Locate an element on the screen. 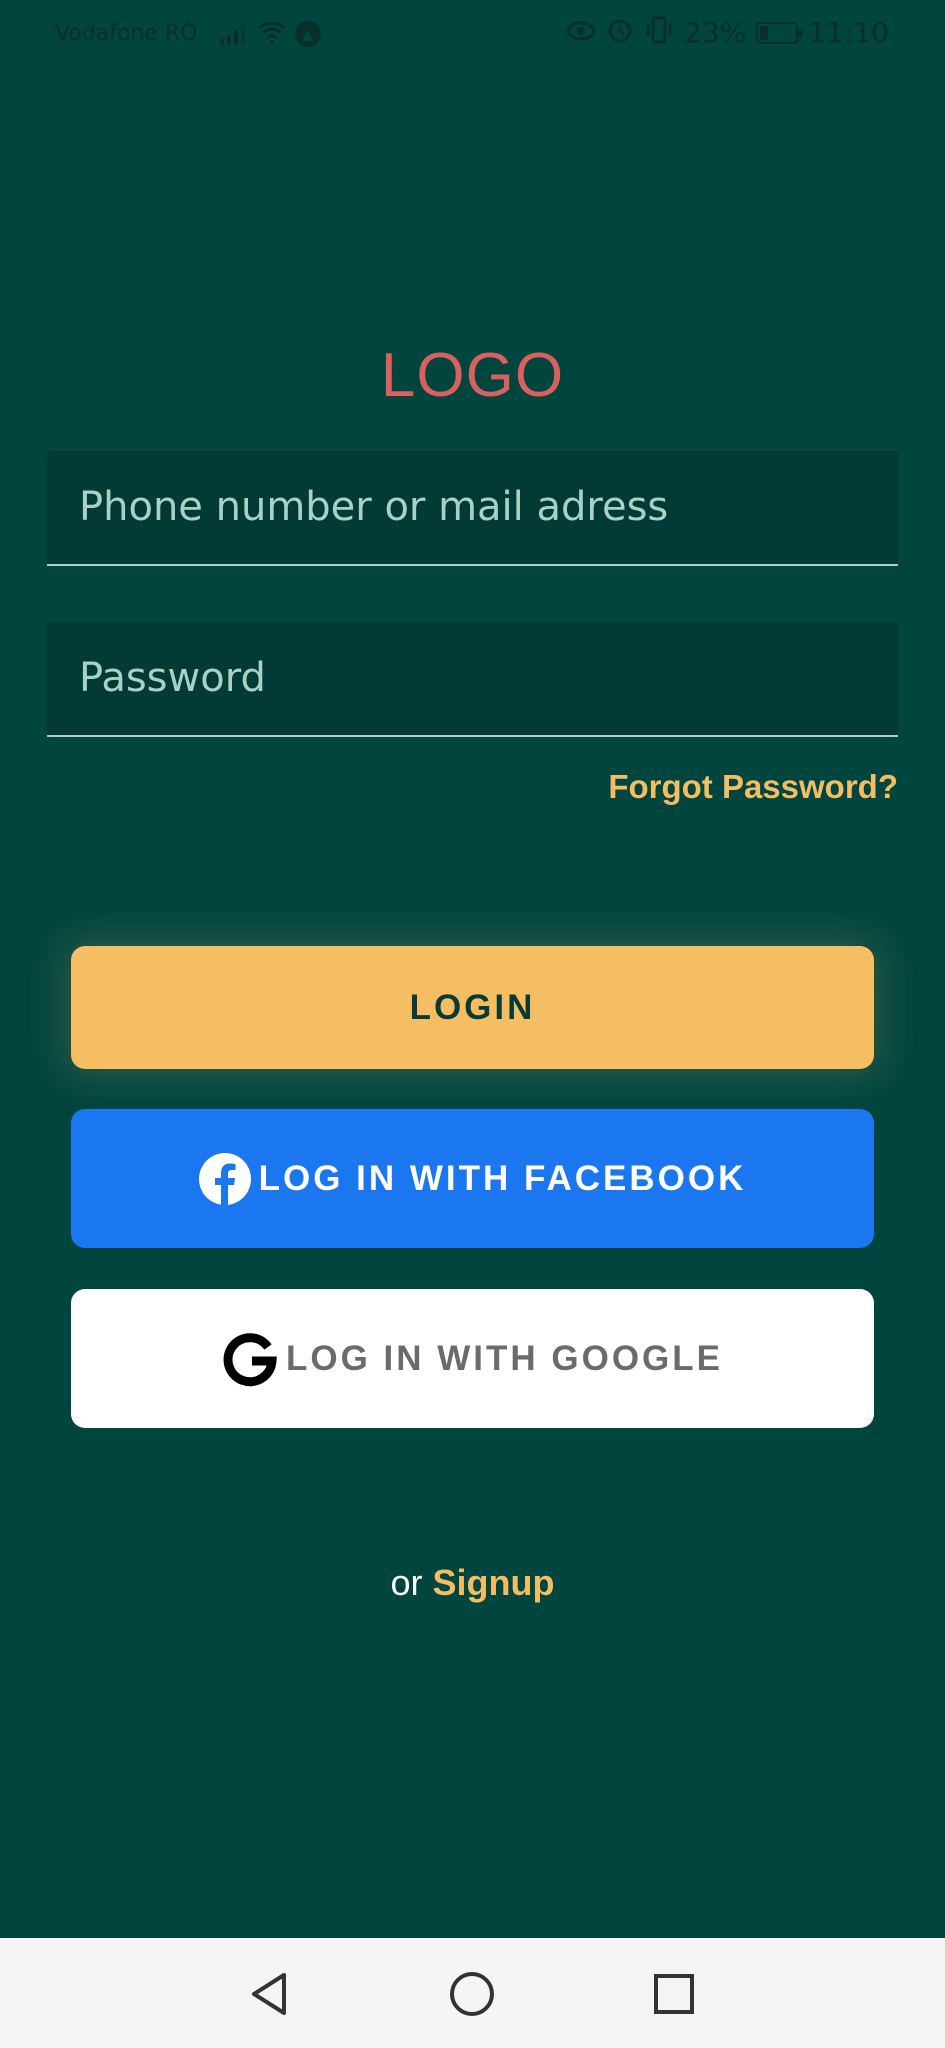 The image size is (945, 2048). app-notification-icon: ▲ is located at coordinates (307, 33).